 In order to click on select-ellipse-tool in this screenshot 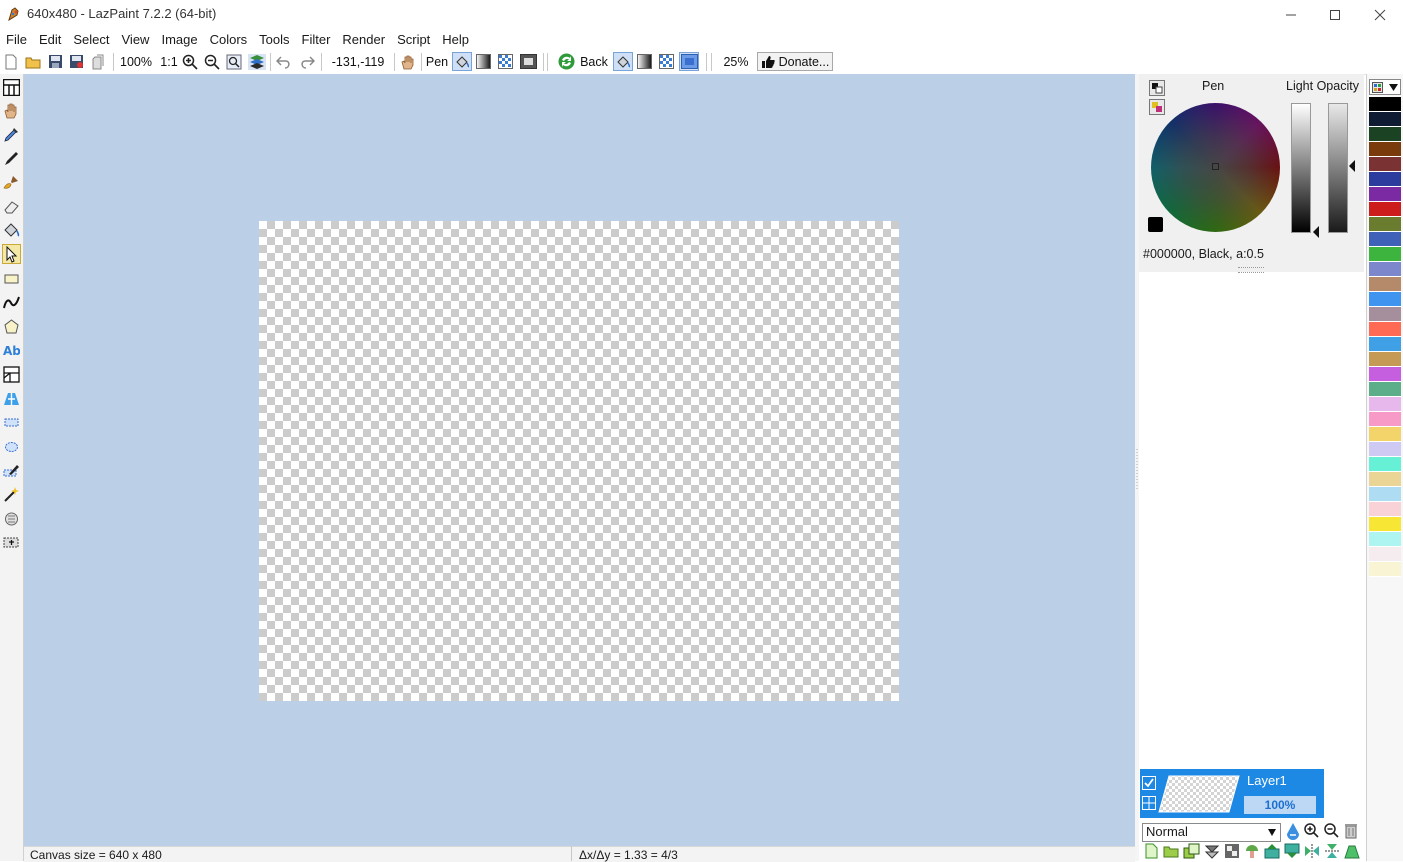, I will do `click(11, 446)`.